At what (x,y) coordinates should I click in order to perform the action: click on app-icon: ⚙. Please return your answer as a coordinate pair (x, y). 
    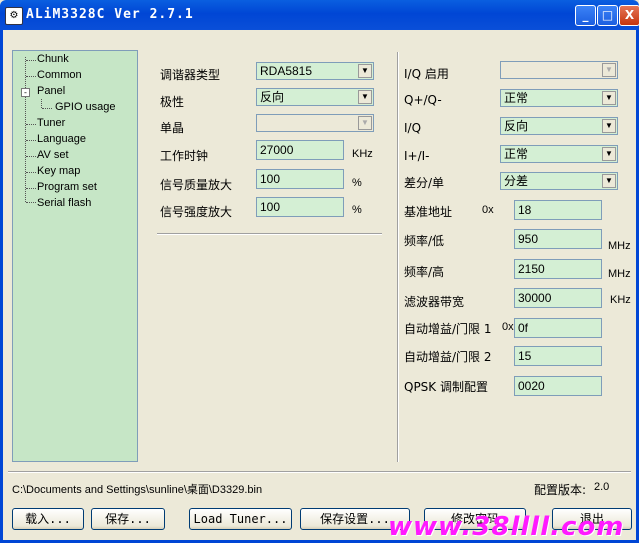
    Looking at the image, I should click on (14, 16).